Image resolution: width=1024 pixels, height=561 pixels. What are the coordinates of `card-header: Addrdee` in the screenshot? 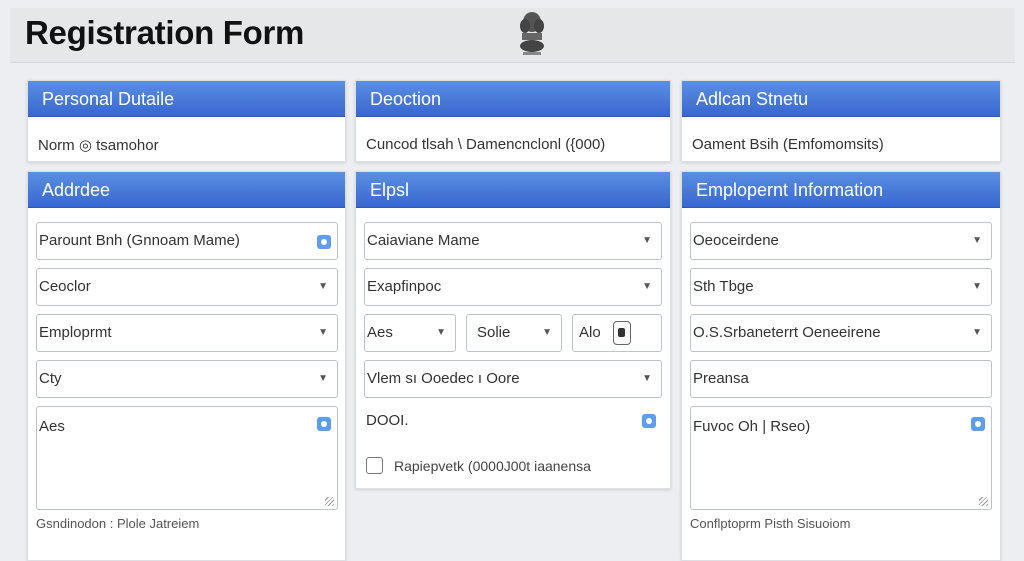 It's located at (186, 190).